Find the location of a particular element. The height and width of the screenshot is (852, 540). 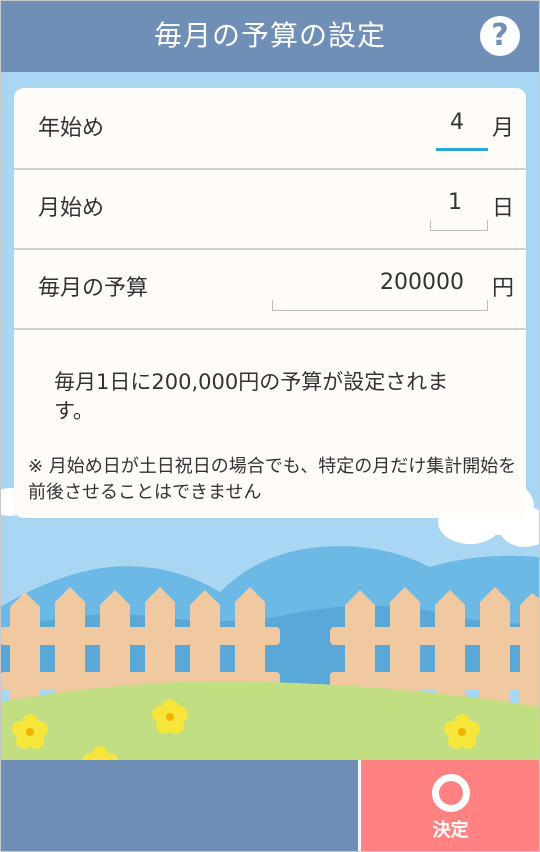

month-start-unit: 日 is located at coordinates (502, 208).